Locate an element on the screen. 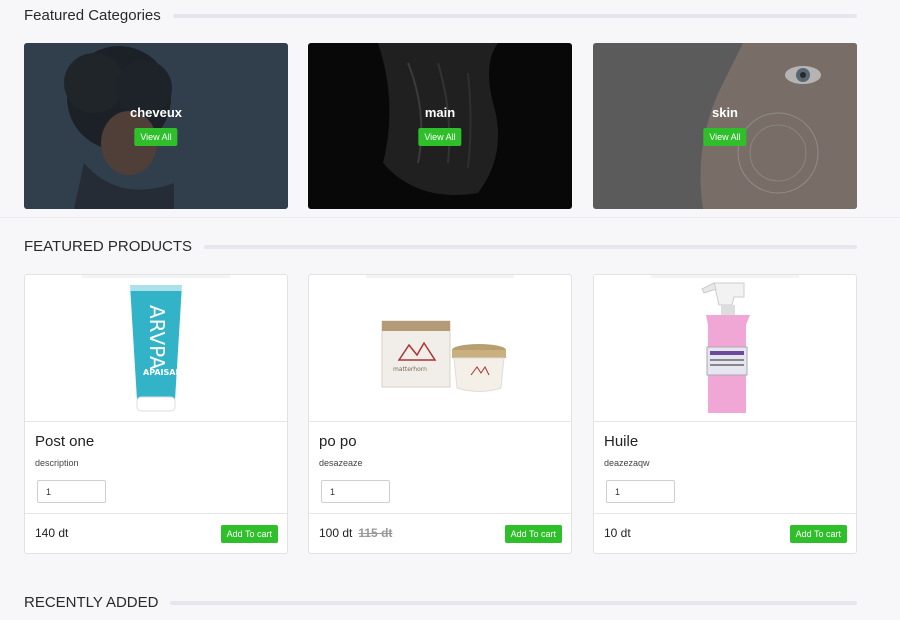  current-price: 100 dt is located at coordinates (336, 533).